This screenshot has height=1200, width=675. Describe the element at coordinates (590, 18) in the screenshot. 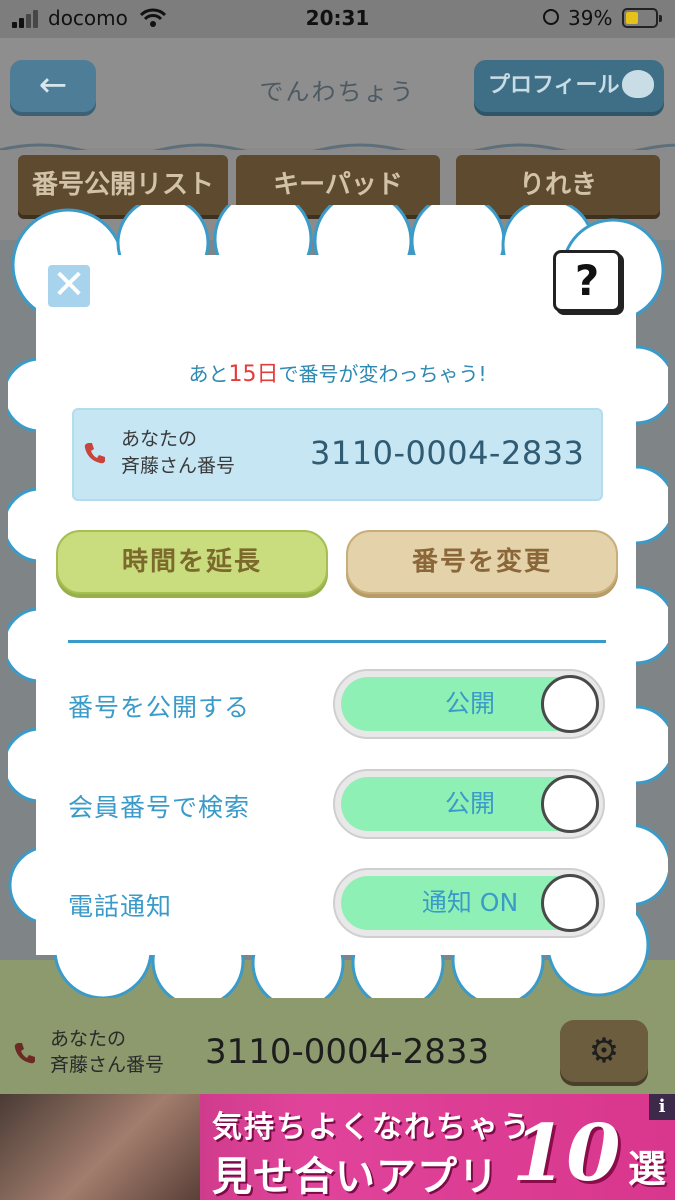

I see `battery-percentage: 39%` at that location.